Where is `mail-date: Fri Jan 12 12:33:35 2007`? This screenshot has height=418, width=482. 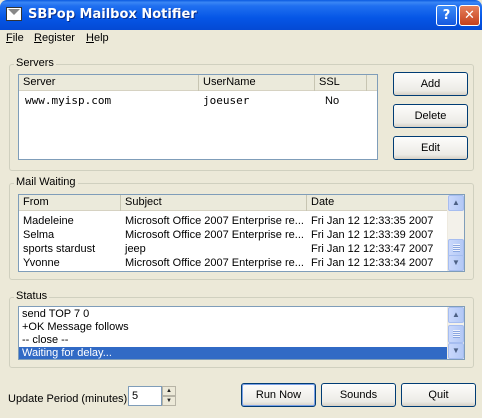
mail-date: Fri Jan 12 12:33:35 2007 is located at coordinates (372, 221).